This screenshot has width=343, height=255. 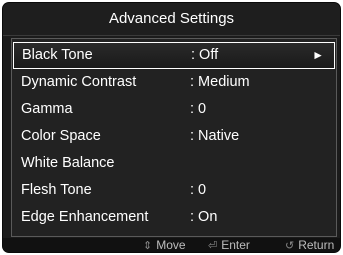 I want to click on menu-item-label: Dynamic Contrast, so click(x=79, y=82).